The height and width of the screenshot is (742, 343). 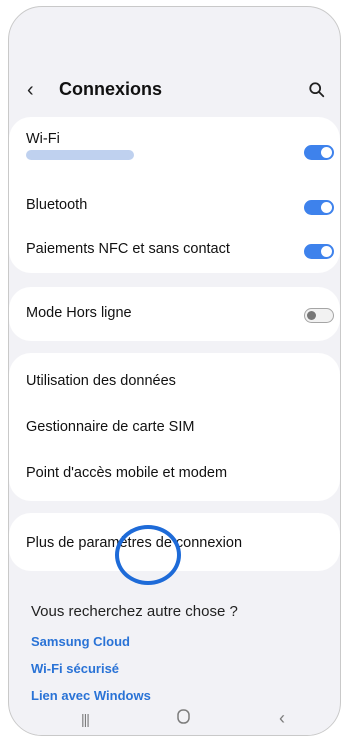 I want to click on secure-wifi-link: Wi-Fi sécurisé, so click(x=75, y=668).